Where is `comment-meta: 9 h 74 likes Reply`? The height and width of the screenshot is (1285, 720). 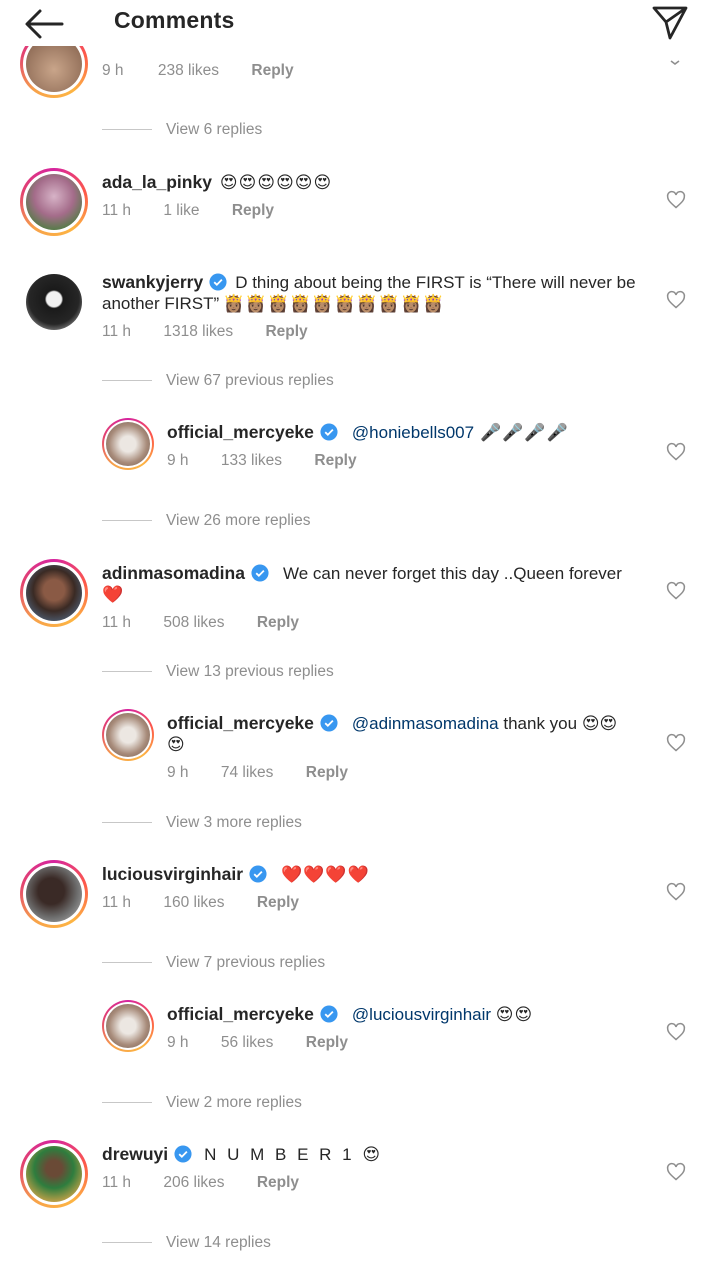 comment-meta: 9 h 74 likes Reply is located at coordinates (257, 772).